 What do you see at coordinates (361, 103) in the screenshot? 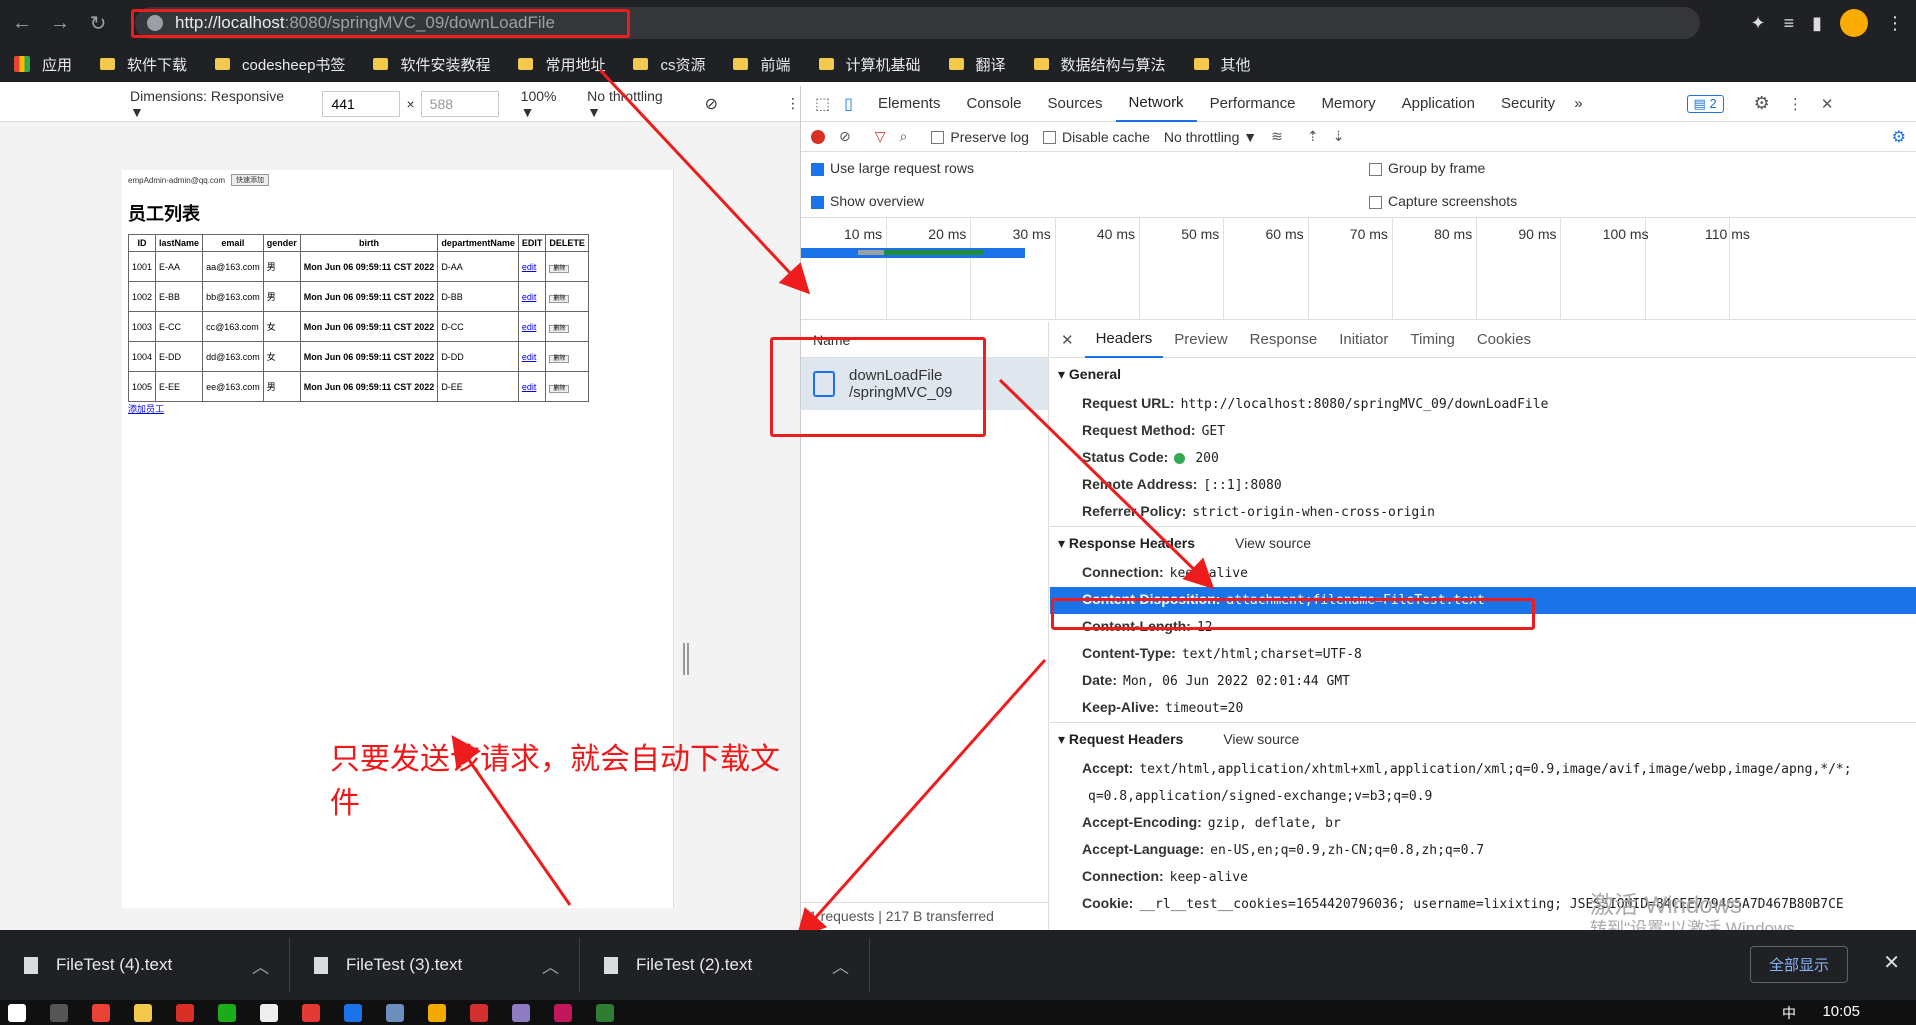
I see `width-input` at bounding box center [361, 103].